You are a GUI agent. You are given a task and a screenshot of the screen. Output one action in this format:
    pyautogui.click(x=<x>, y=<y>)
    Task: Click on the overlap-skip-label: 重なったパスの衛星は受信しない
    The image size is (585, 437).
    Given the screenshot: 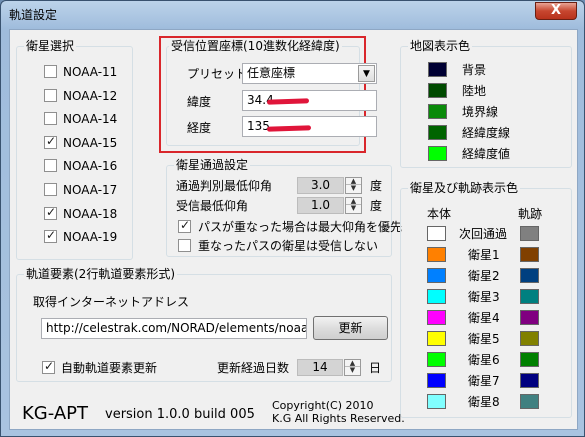 What is the action you would take?
    pyautogui.click(x=288, y=246)
    